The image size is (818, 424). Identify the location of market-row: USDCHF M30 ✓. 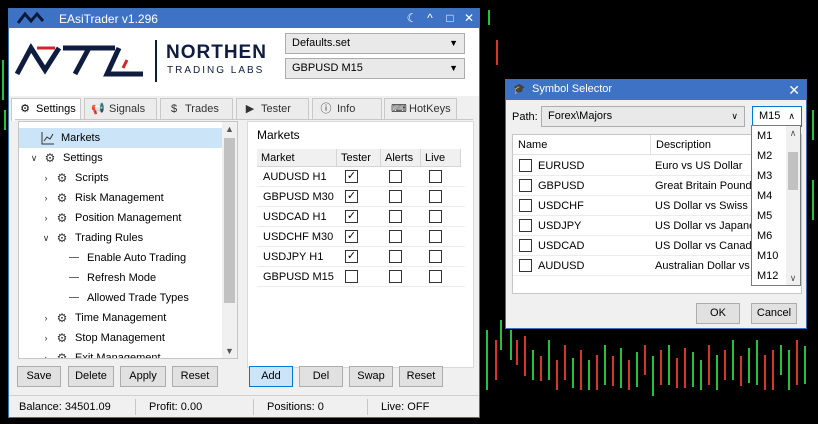
(361, 237).